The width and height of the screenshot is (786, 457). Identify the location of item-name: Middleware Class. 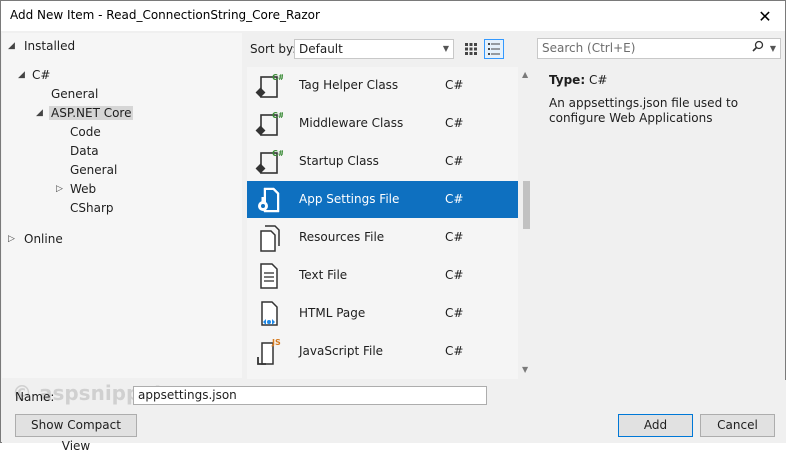
(351, 123).